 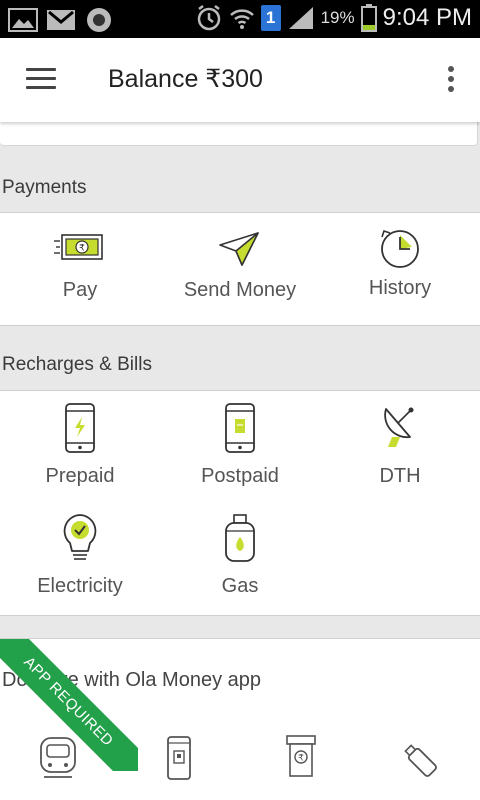 I want to click on dth-tile: DTH, so click(x=400, y=445).